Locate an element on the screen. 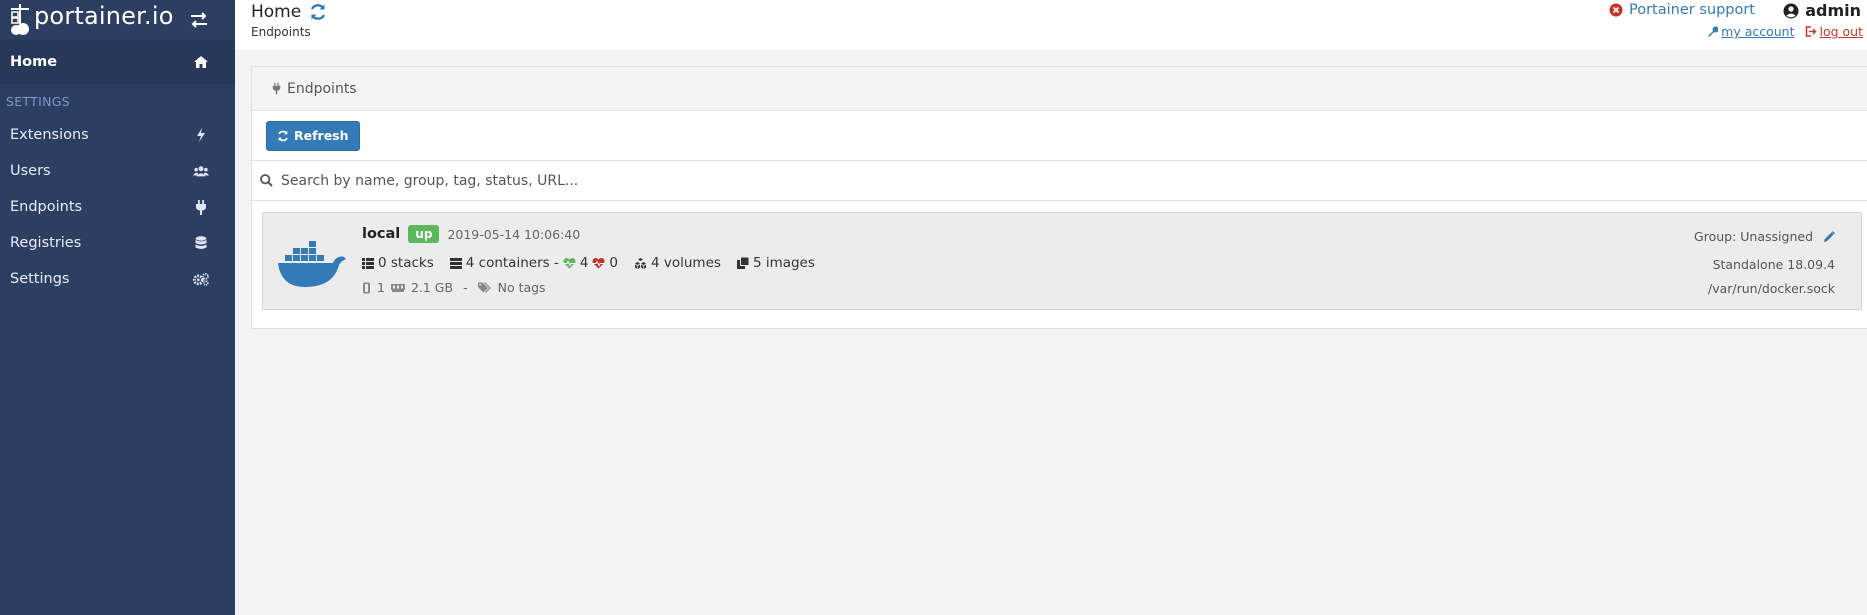 The image size is (1867, 615). heartbeat-unhealthy-icon is located at coordinates (598, 262).